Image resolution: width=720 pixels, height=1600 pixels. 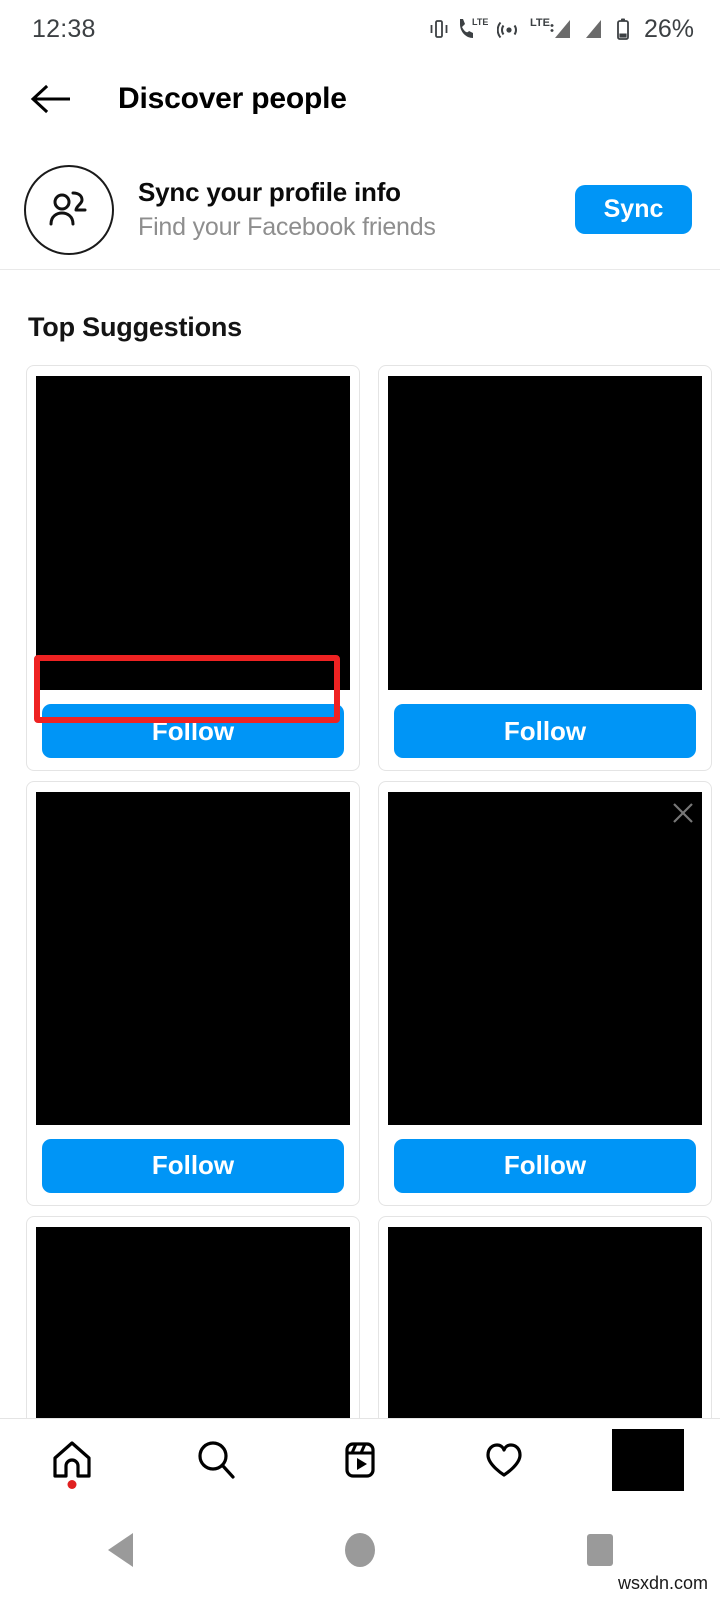 What do you see at coordinates (64, 28) in the screenshot?
I see `status-time: 12:38` at bounding box center [64, 28].